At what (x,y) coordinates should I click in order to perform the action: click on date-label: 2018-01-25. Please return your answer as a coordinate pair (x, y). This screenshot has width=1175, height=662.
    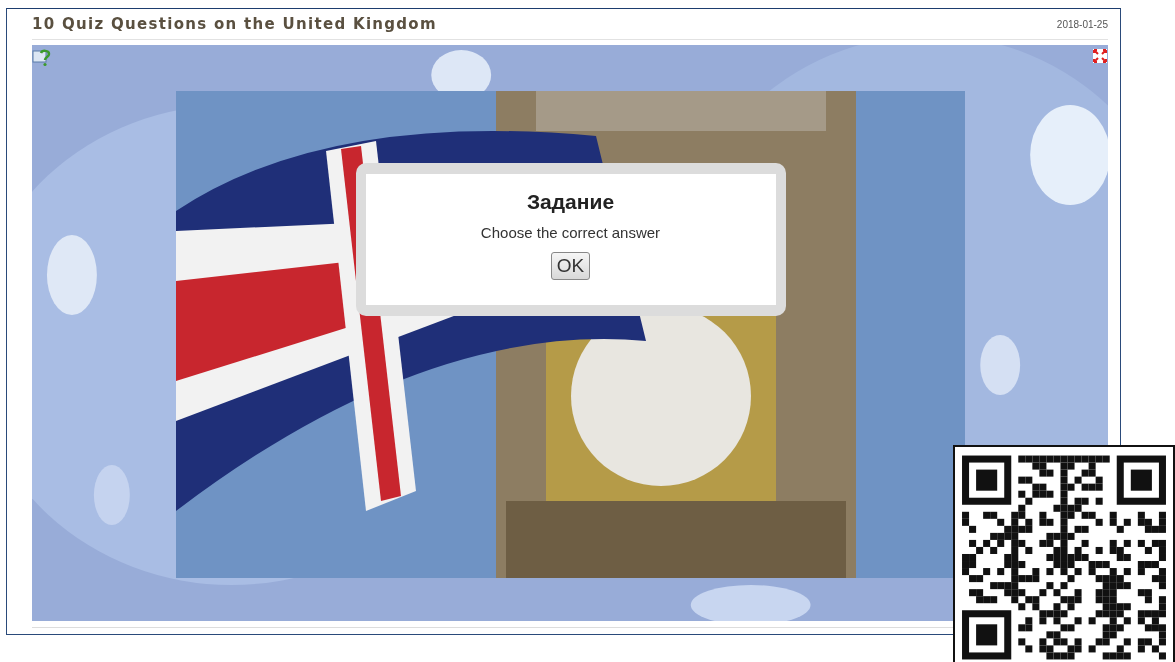
    Looking at the image, I should click on (1082, 24).